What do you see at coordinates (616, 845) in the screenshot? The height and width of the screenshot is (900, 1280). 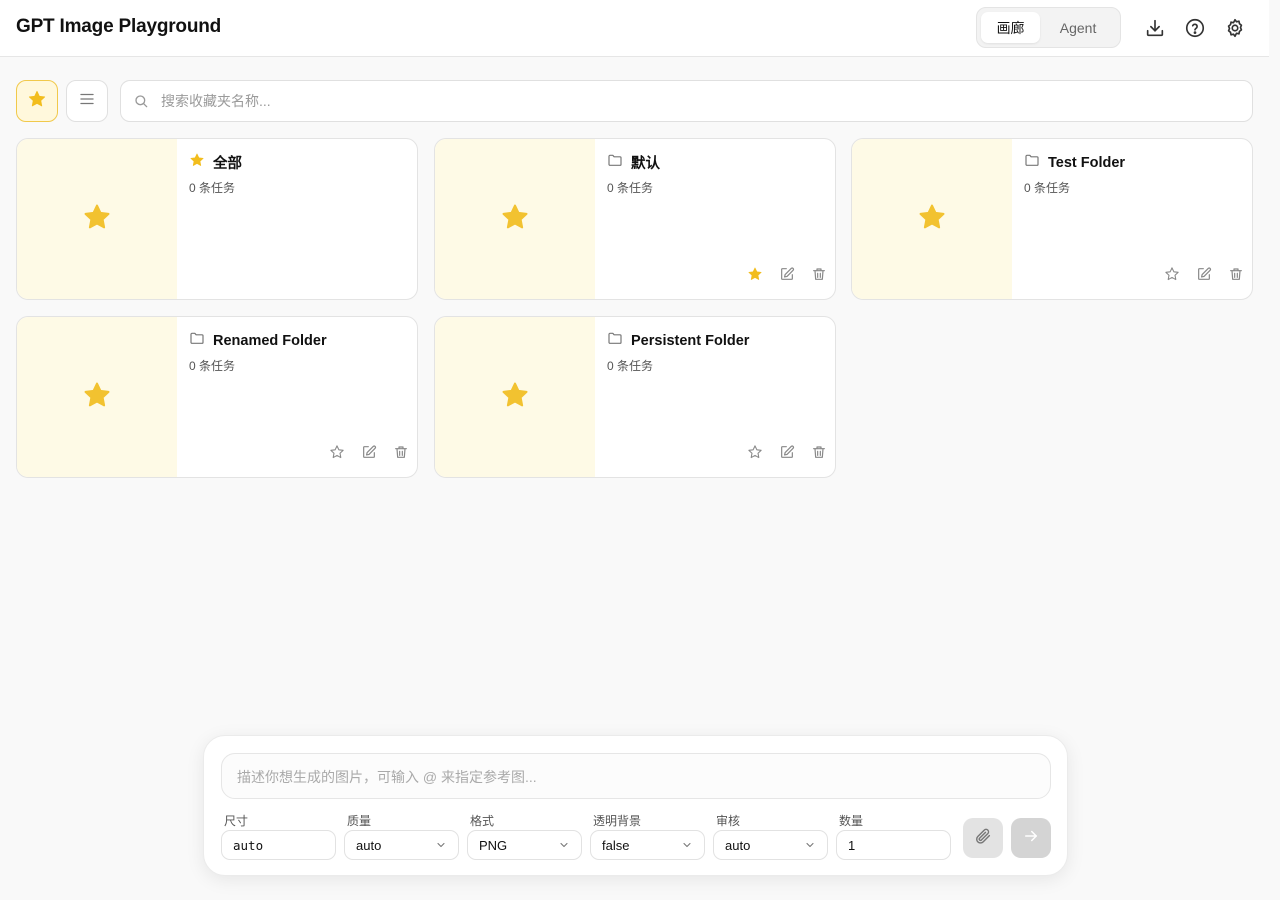 I see `transparent-bg-value: false` at bounding box center [616, 845].